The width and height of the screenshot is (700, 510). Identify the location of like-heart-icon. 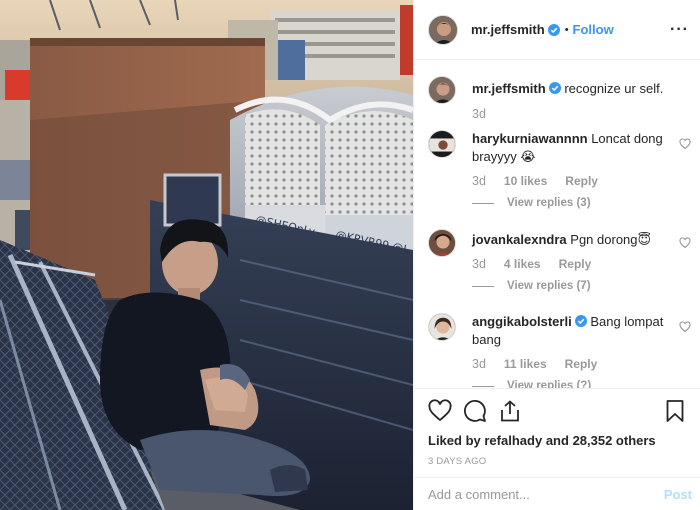
(440, 411).